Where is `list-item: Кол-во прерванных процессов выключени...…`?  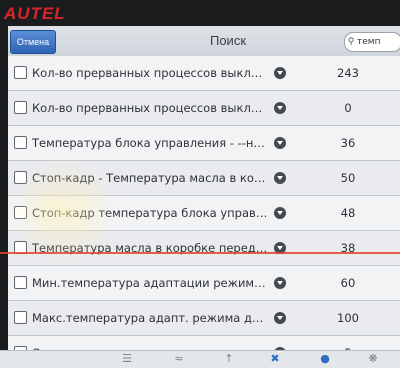
list-item: Кол-во прерванных процессов выключени...… is located at coordinates (204, 73).